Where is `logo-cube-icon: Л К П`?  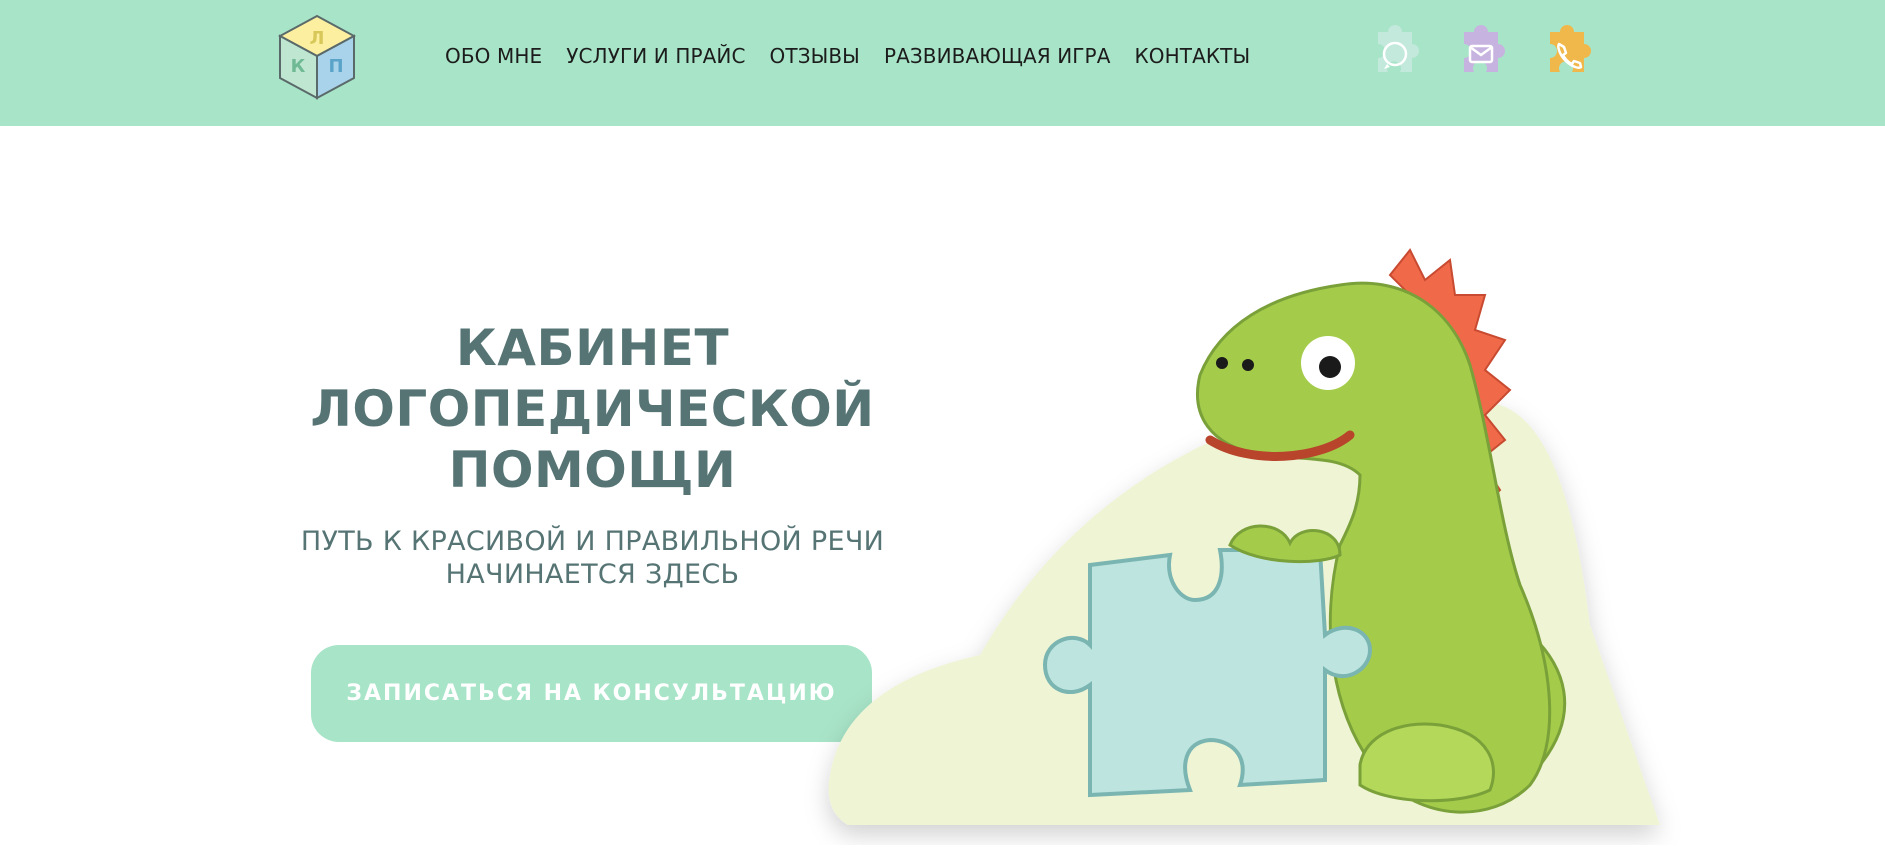 logo-cube-icon: Л К П is located at coordinates (317, 57).